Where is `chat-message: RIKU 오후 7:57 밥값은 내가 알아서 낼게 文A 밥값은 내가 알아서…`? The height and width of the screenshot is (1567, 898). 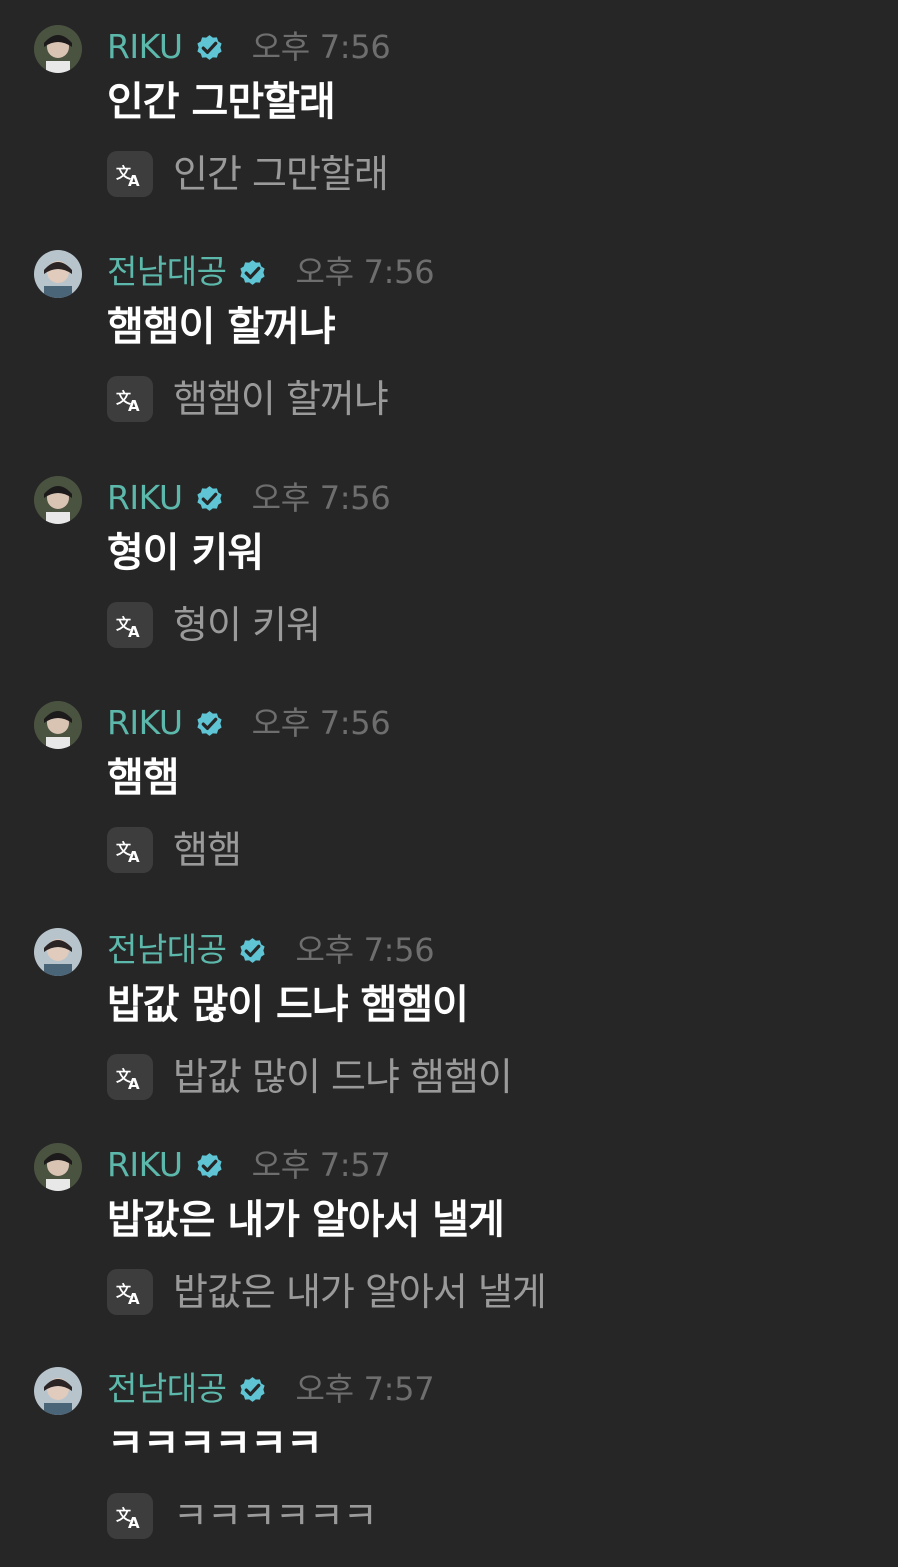
chat-message: RIKU 오후 7:57 밥값은 내가 알아서 낼게 文A 밥값은 내가 알아서… is located at coordinates (449, 1243).